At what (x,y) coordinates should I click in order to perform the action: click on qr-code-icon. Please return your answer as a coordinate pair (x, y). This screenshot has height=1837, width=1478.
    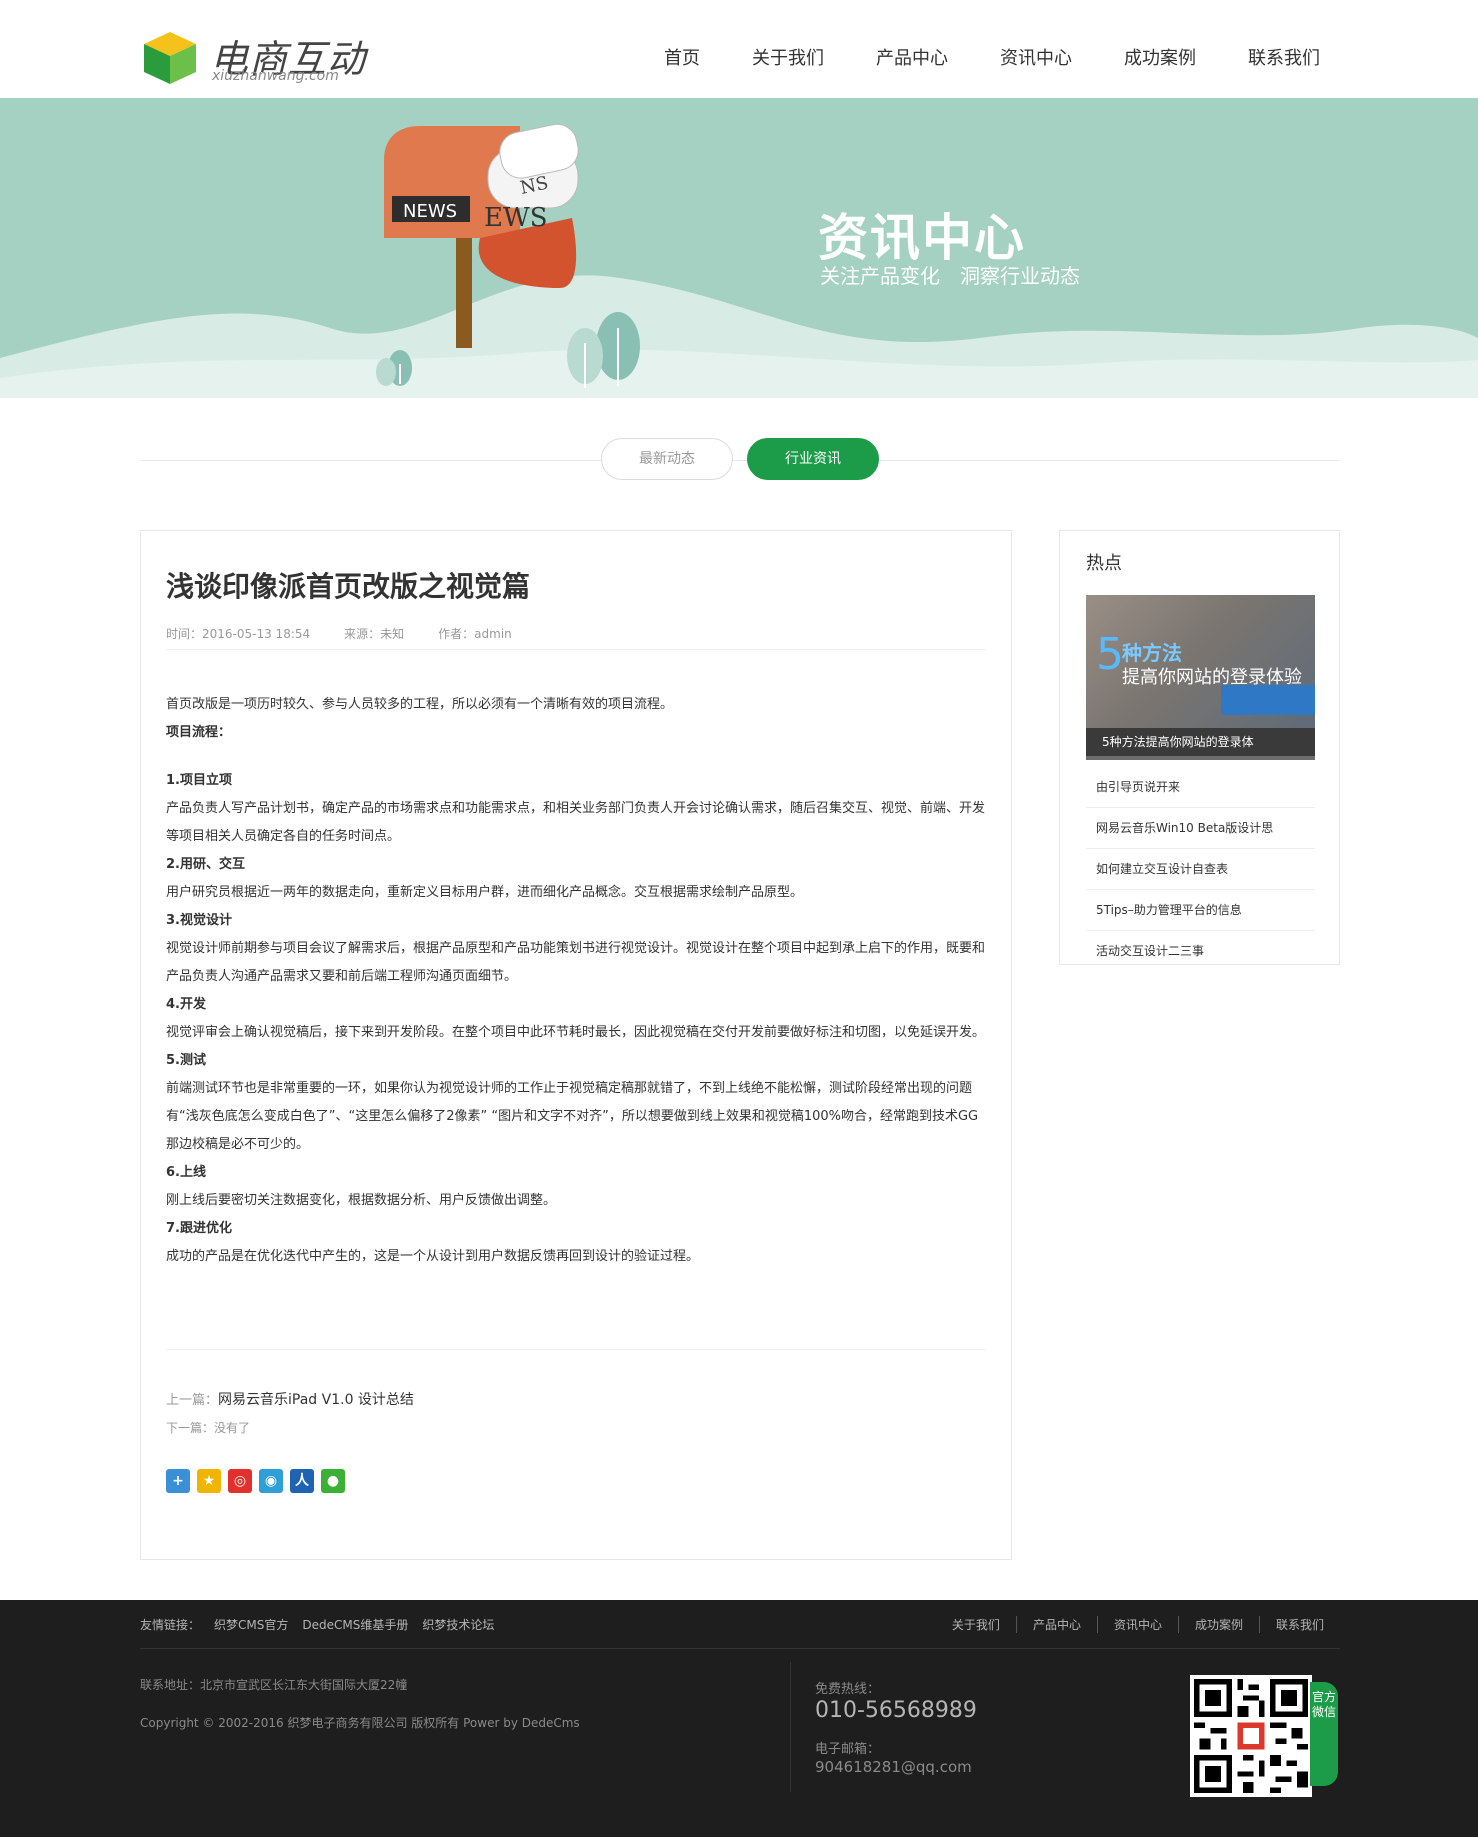
    Looking at the image, I should click on (1251, 1736).